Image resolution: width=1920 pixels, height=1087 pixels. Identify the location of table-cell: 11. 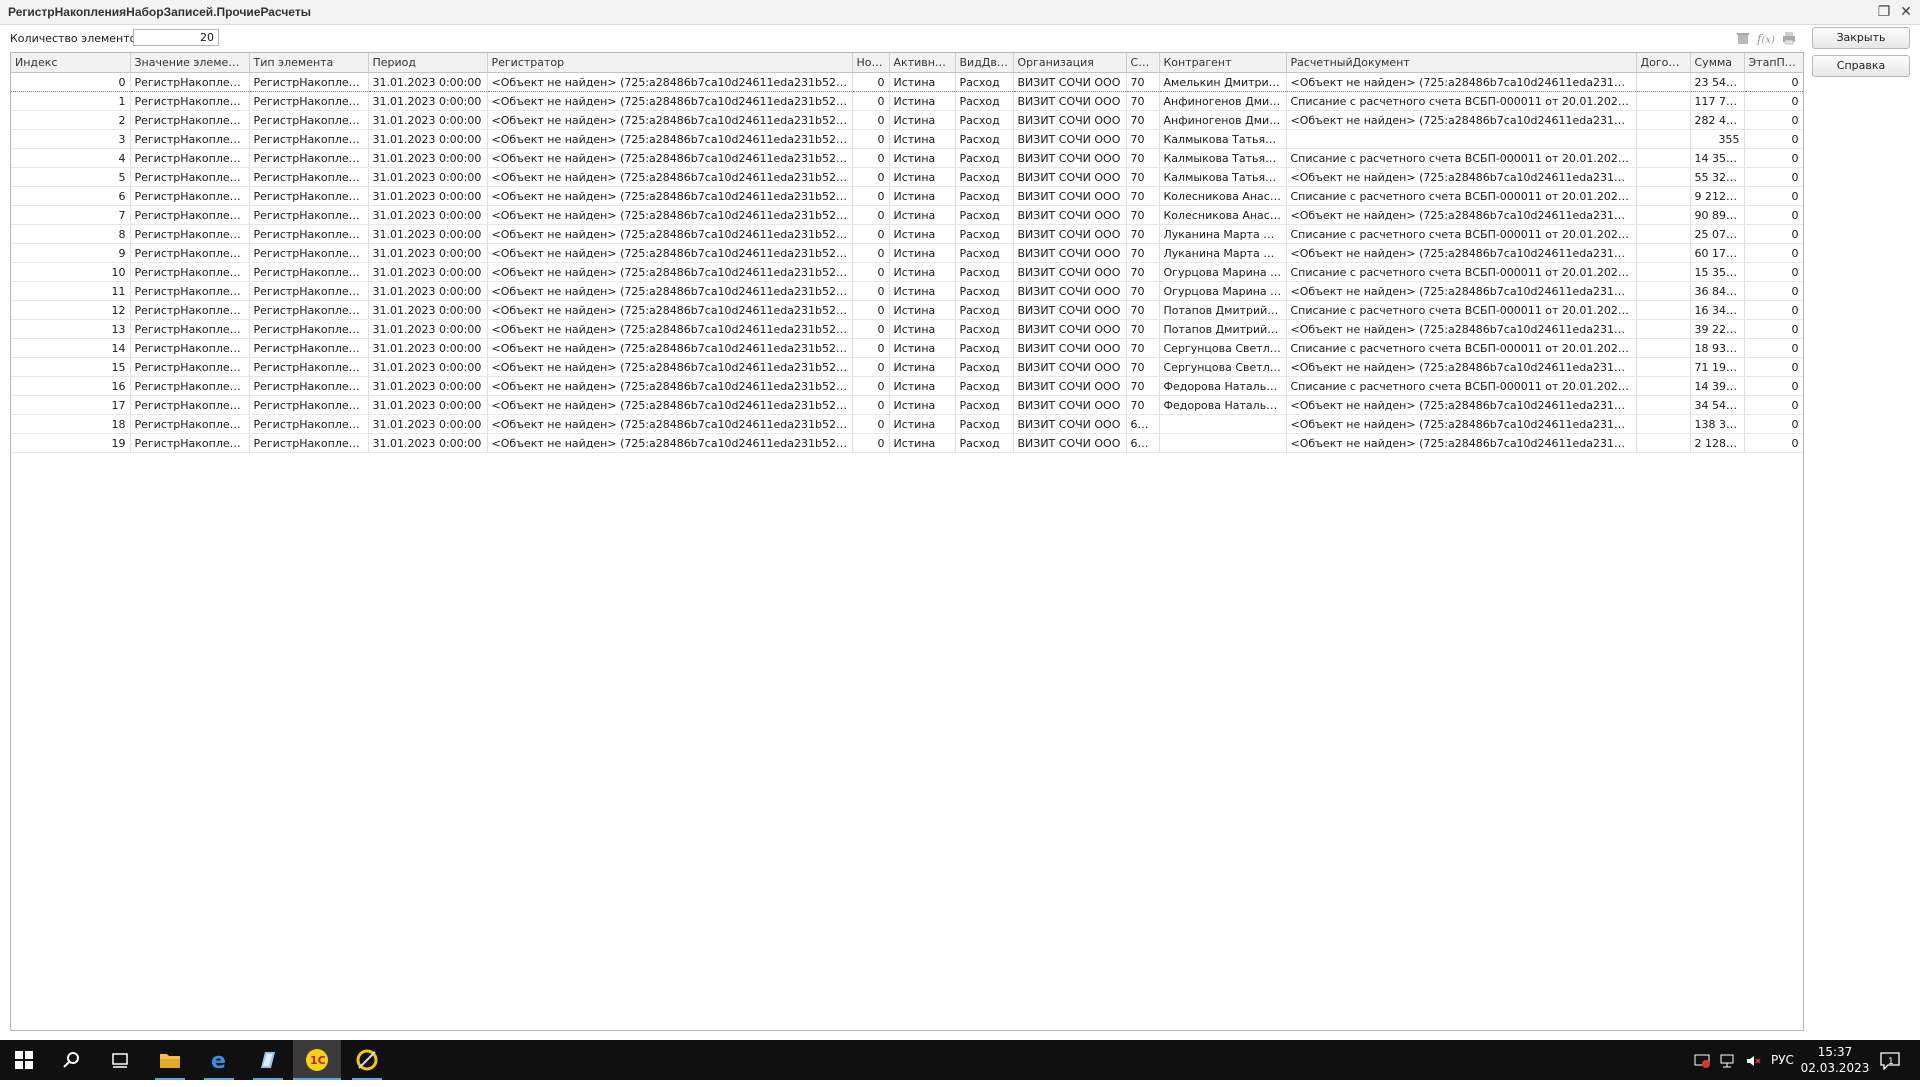
(71, 291).